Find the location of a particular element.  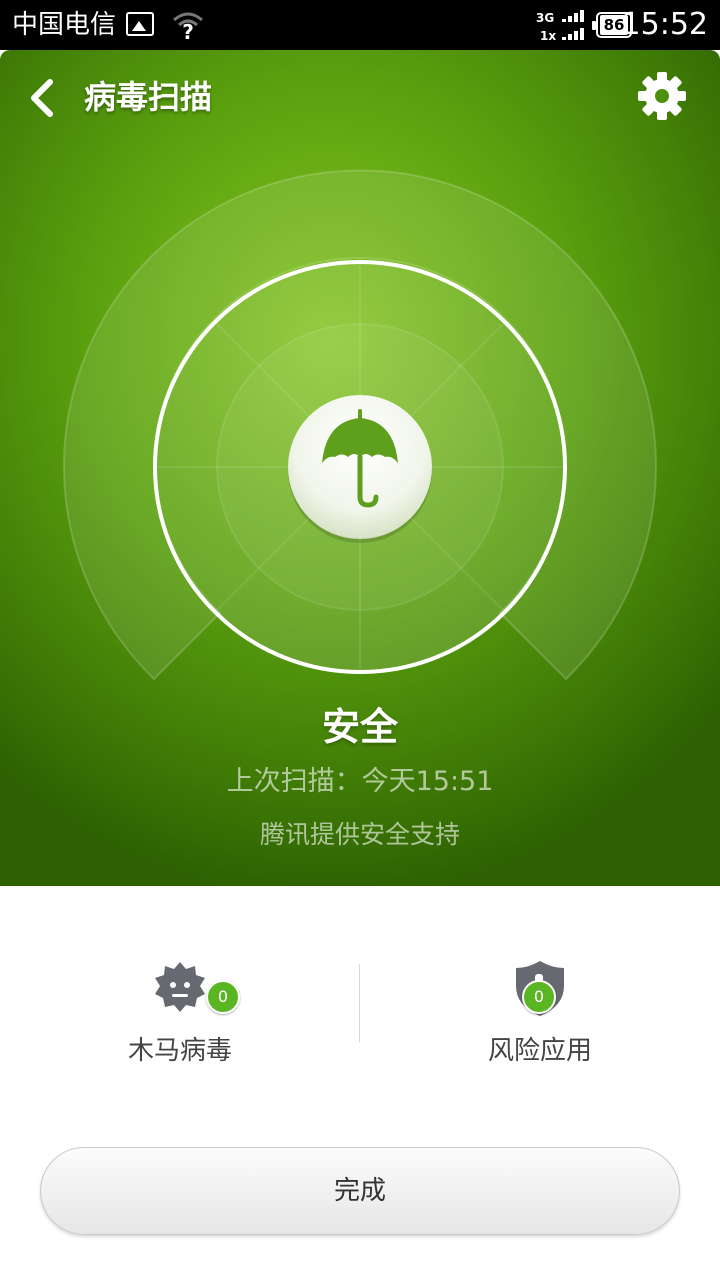

risk-app-stat: 0 风险应用 is located at coordinates (540, 1018).